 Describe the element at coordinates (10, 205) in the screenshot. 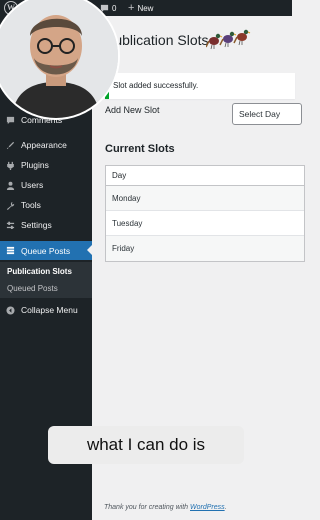

I see `wrench-icon` at that location.